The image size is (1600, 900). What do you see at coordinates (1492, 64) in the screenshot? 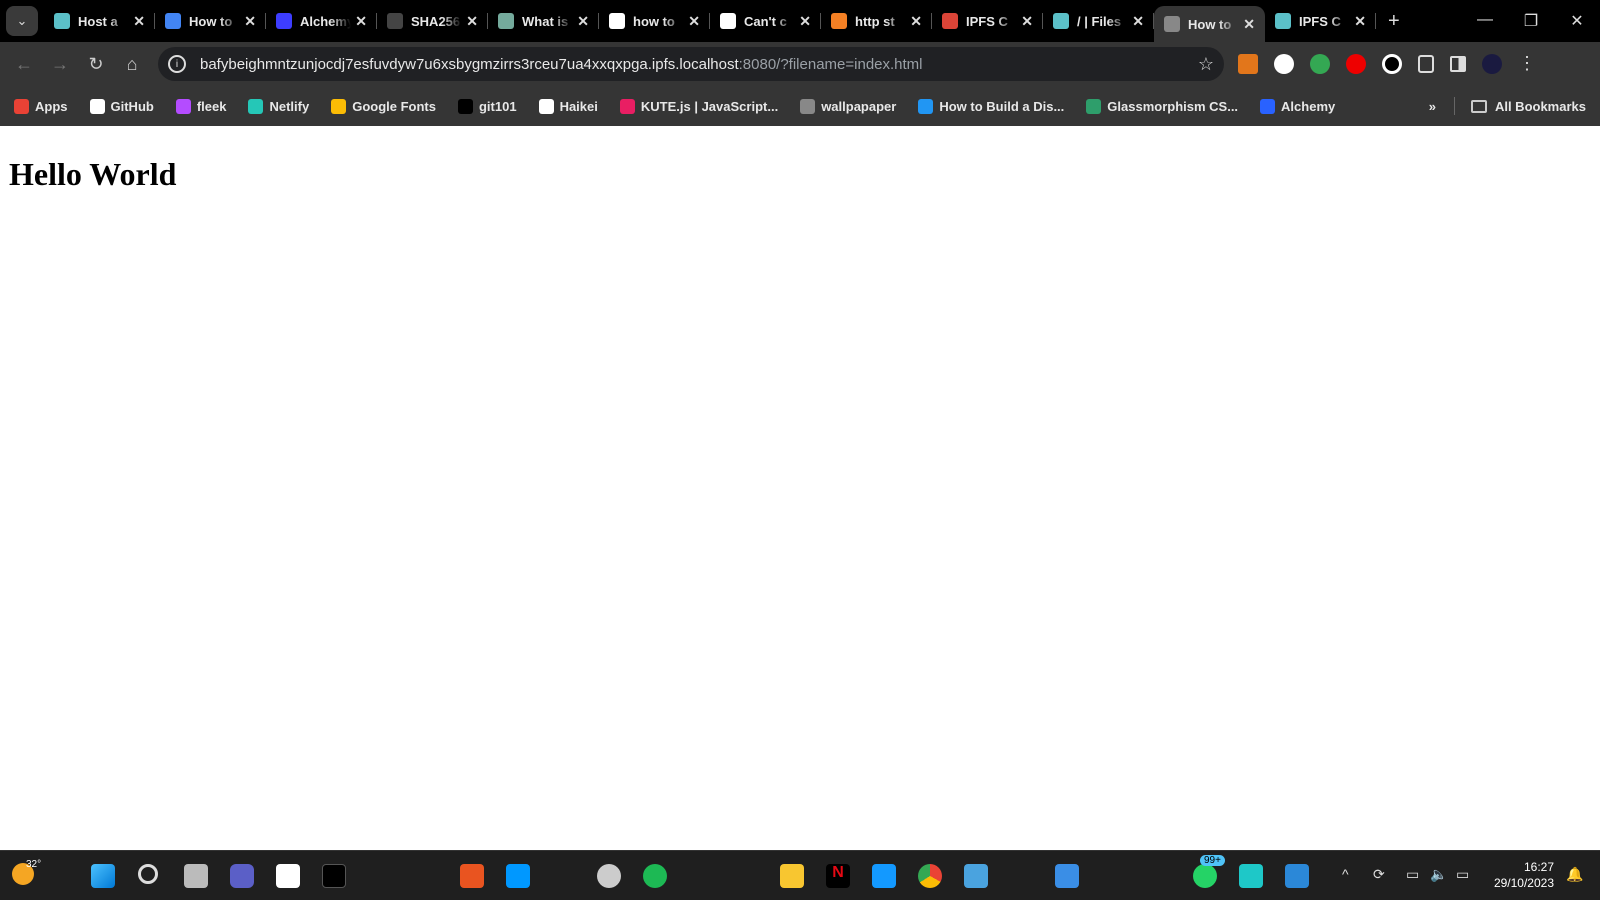
I see `profile-avatar` at bounding box center [1492, 64].